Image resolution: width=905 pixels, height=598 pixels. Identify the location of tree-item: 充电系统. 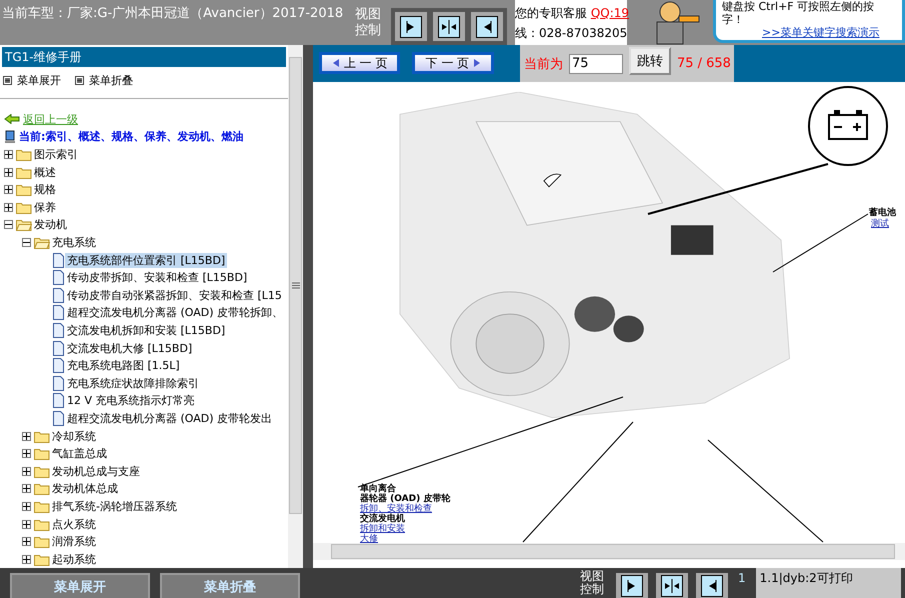
(74, 242).